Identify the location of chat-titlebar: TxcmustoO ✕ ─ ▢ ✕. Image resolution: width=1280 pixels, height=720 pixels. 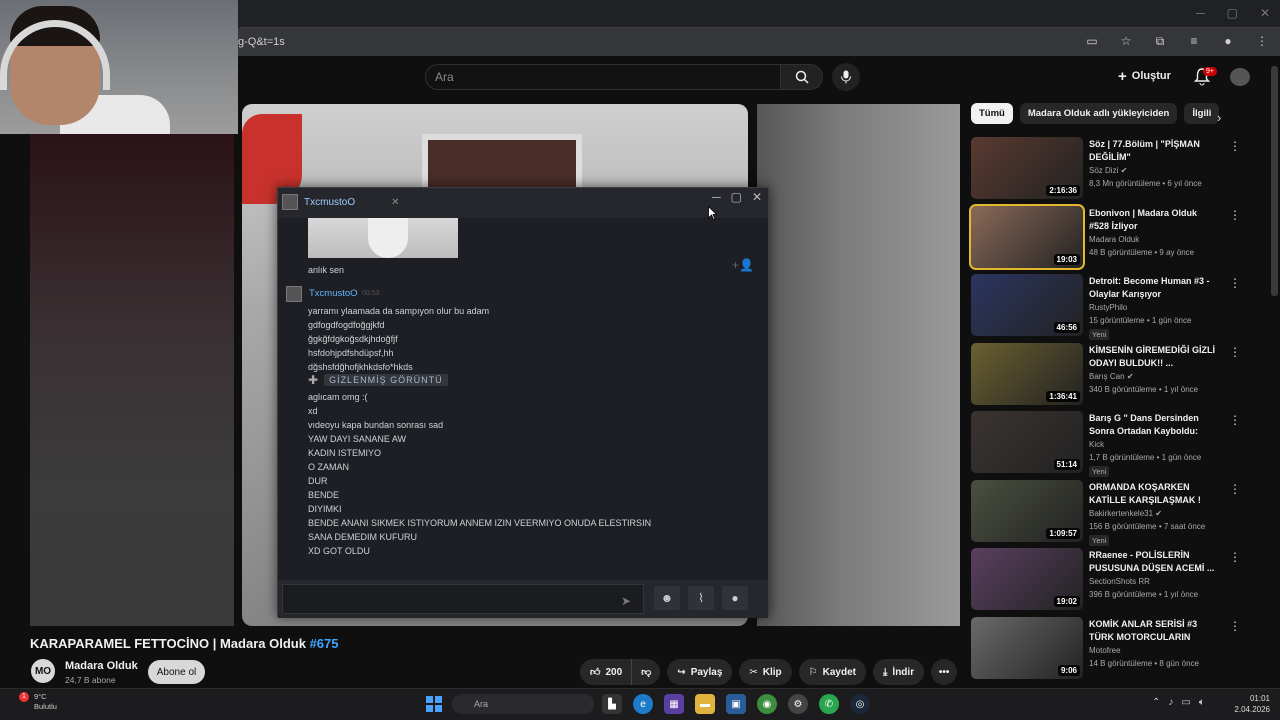
(523, 203).